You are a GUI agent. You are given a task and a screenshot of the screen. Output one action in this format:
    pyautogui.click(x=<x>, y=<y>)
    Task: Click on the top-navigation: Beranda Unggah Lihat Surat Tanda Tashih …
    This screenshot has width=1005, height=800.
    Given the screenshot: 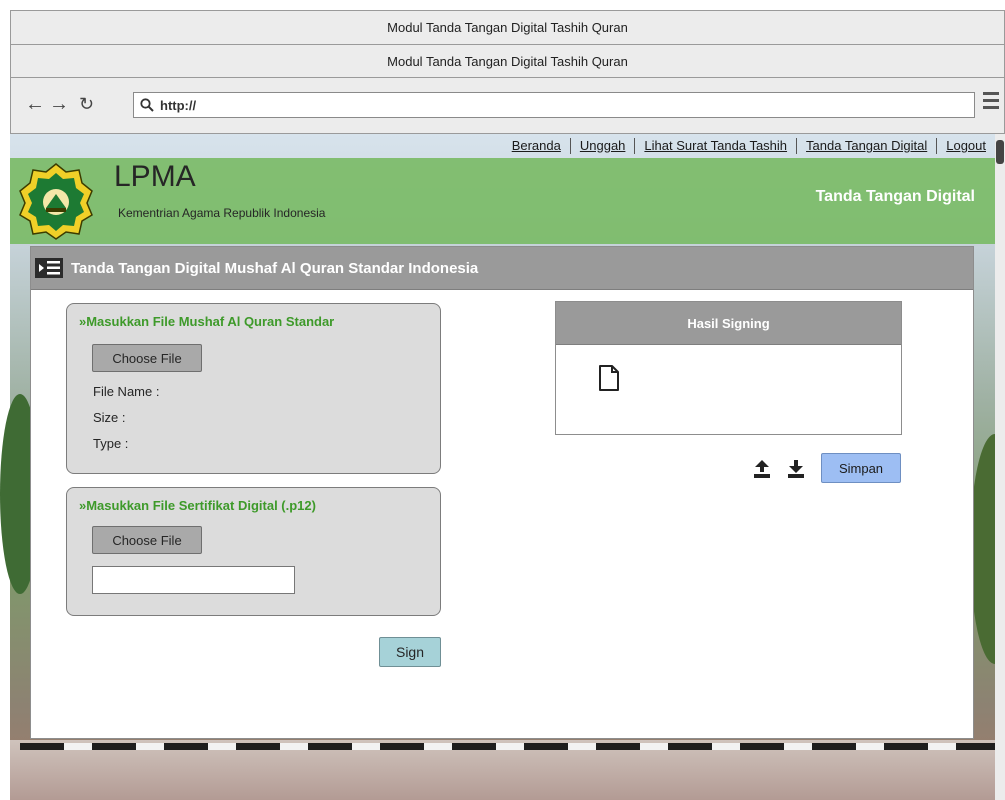 What is the action you would take?
    pyautogui.click(x=502, y=146)
    